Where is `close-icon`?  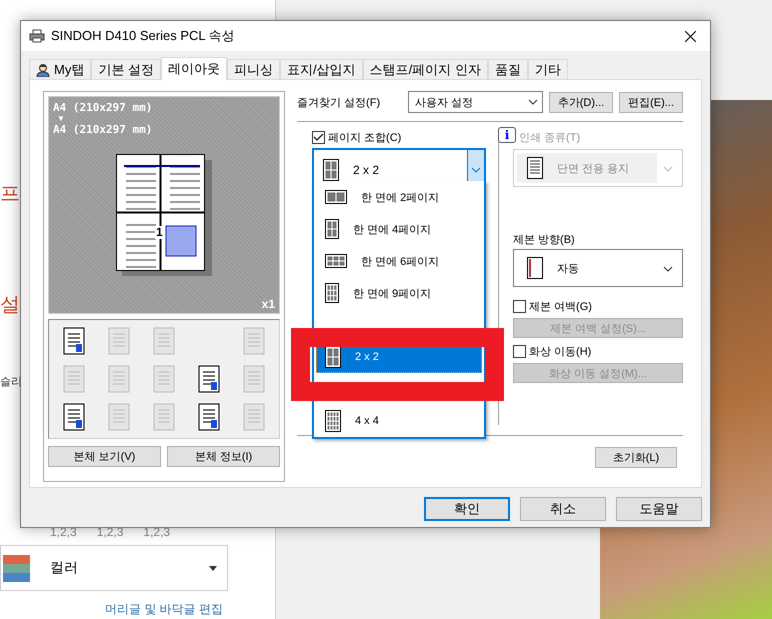
close-icon is located at coordinates (690, 36).